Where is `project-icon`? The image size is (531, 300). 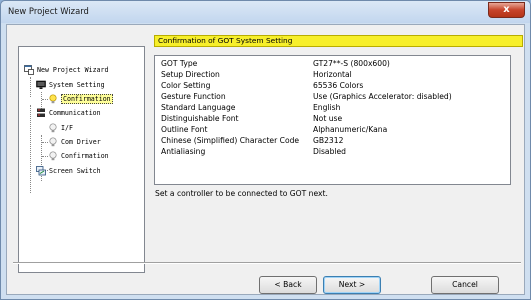 project-icon is located at coordinates (29, 70).